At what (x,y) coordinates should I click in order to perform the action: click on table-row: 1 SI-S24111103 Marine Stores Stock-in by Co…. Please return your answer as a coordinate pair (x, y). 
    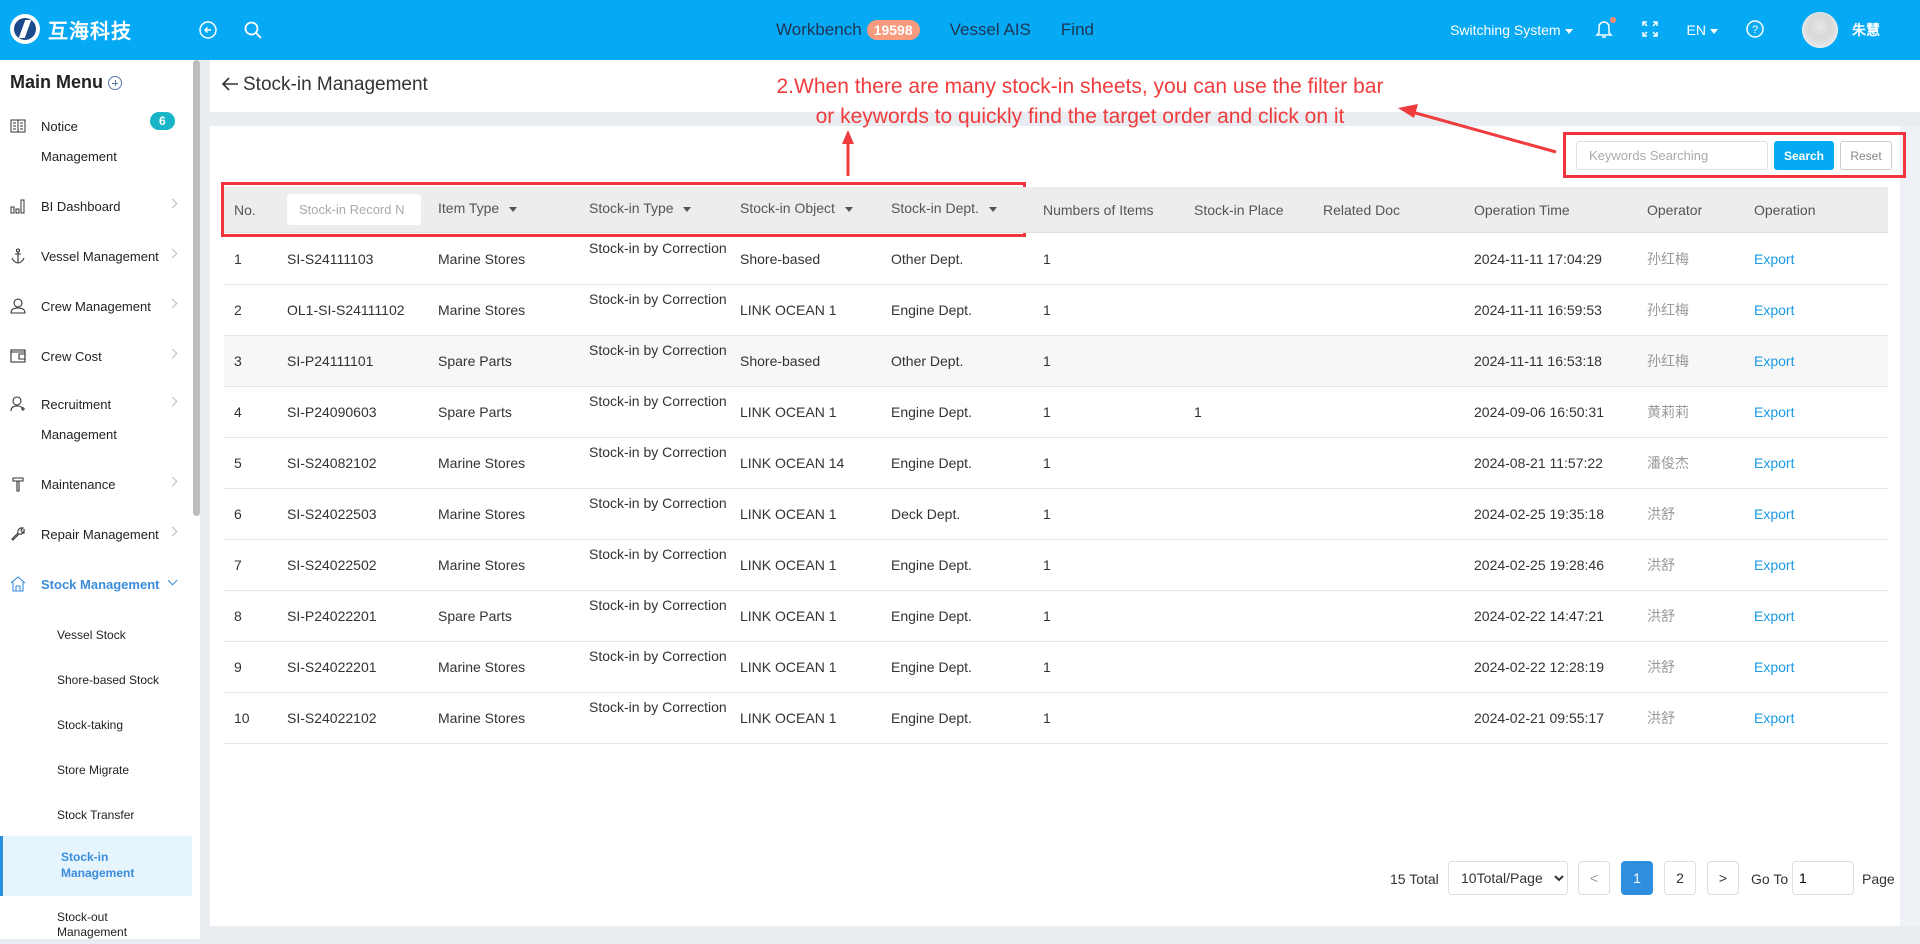
    Looking at the image, I should click on (1056, 259).